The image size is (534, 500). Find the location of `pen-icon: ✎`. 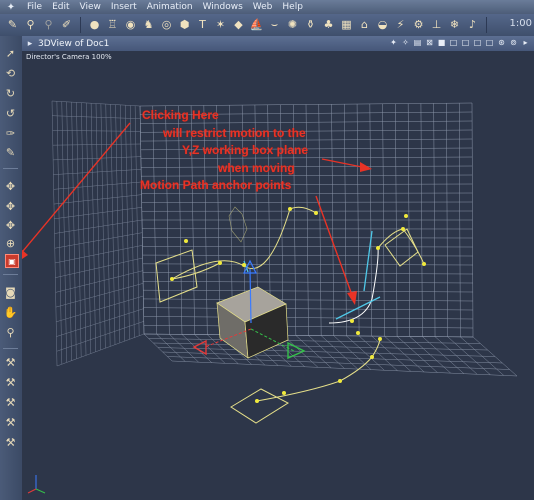

pen-icon: ✎ is located at coordinates (12, 24).